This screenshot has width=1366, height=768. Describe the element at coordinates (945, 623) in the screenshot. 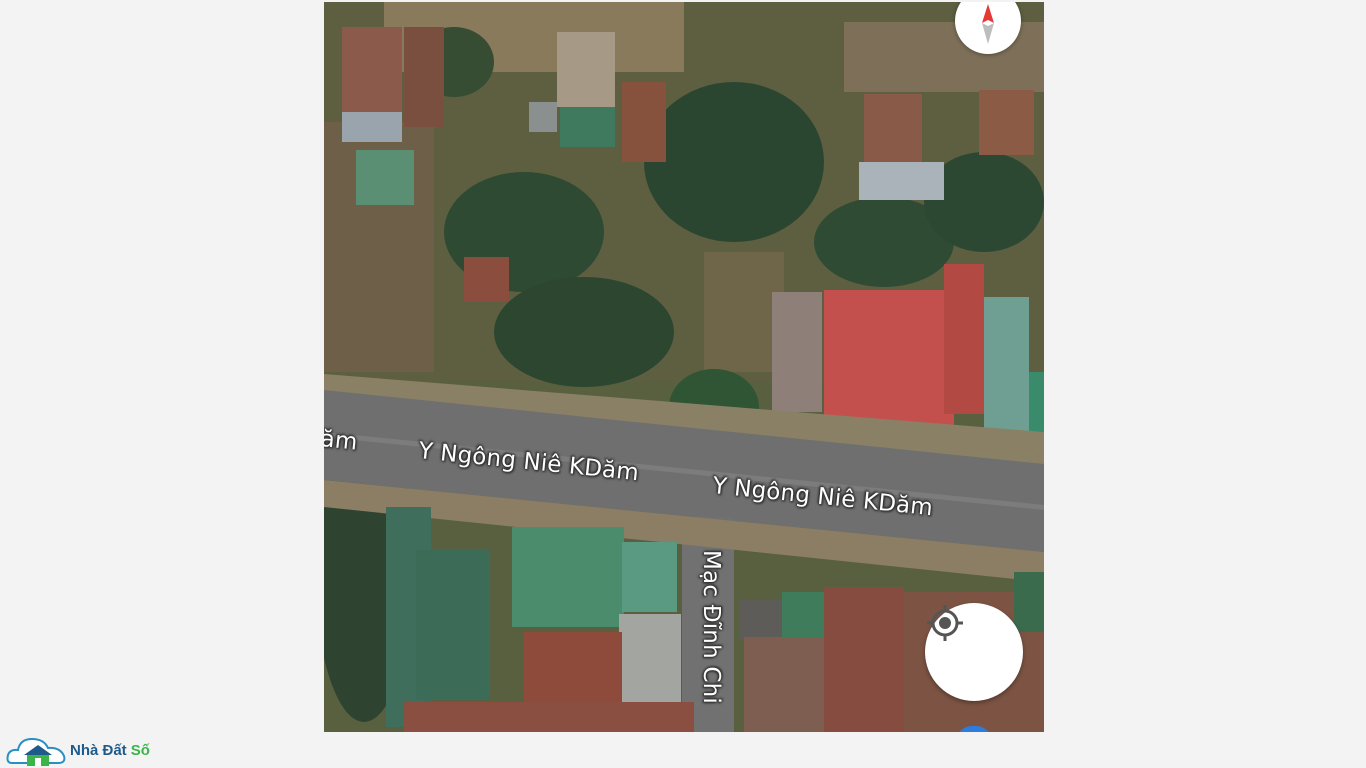

I see `my-location-icon` at that location.